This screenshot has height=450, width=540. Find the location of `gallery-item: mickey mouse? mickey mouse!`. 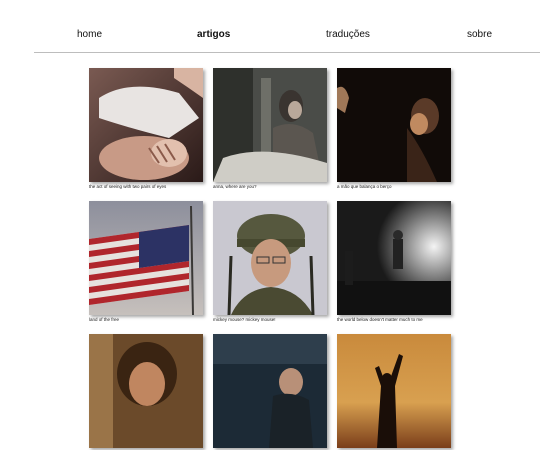

gallery-item: mickey mouse? mickey mouse! is located at coordinates (271, 262).